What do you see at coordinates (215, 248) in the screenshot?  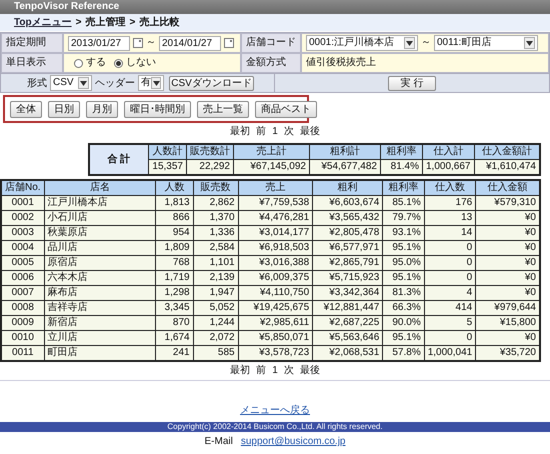 I see `table-cell: 2,584` at bounding box center [215, 248].